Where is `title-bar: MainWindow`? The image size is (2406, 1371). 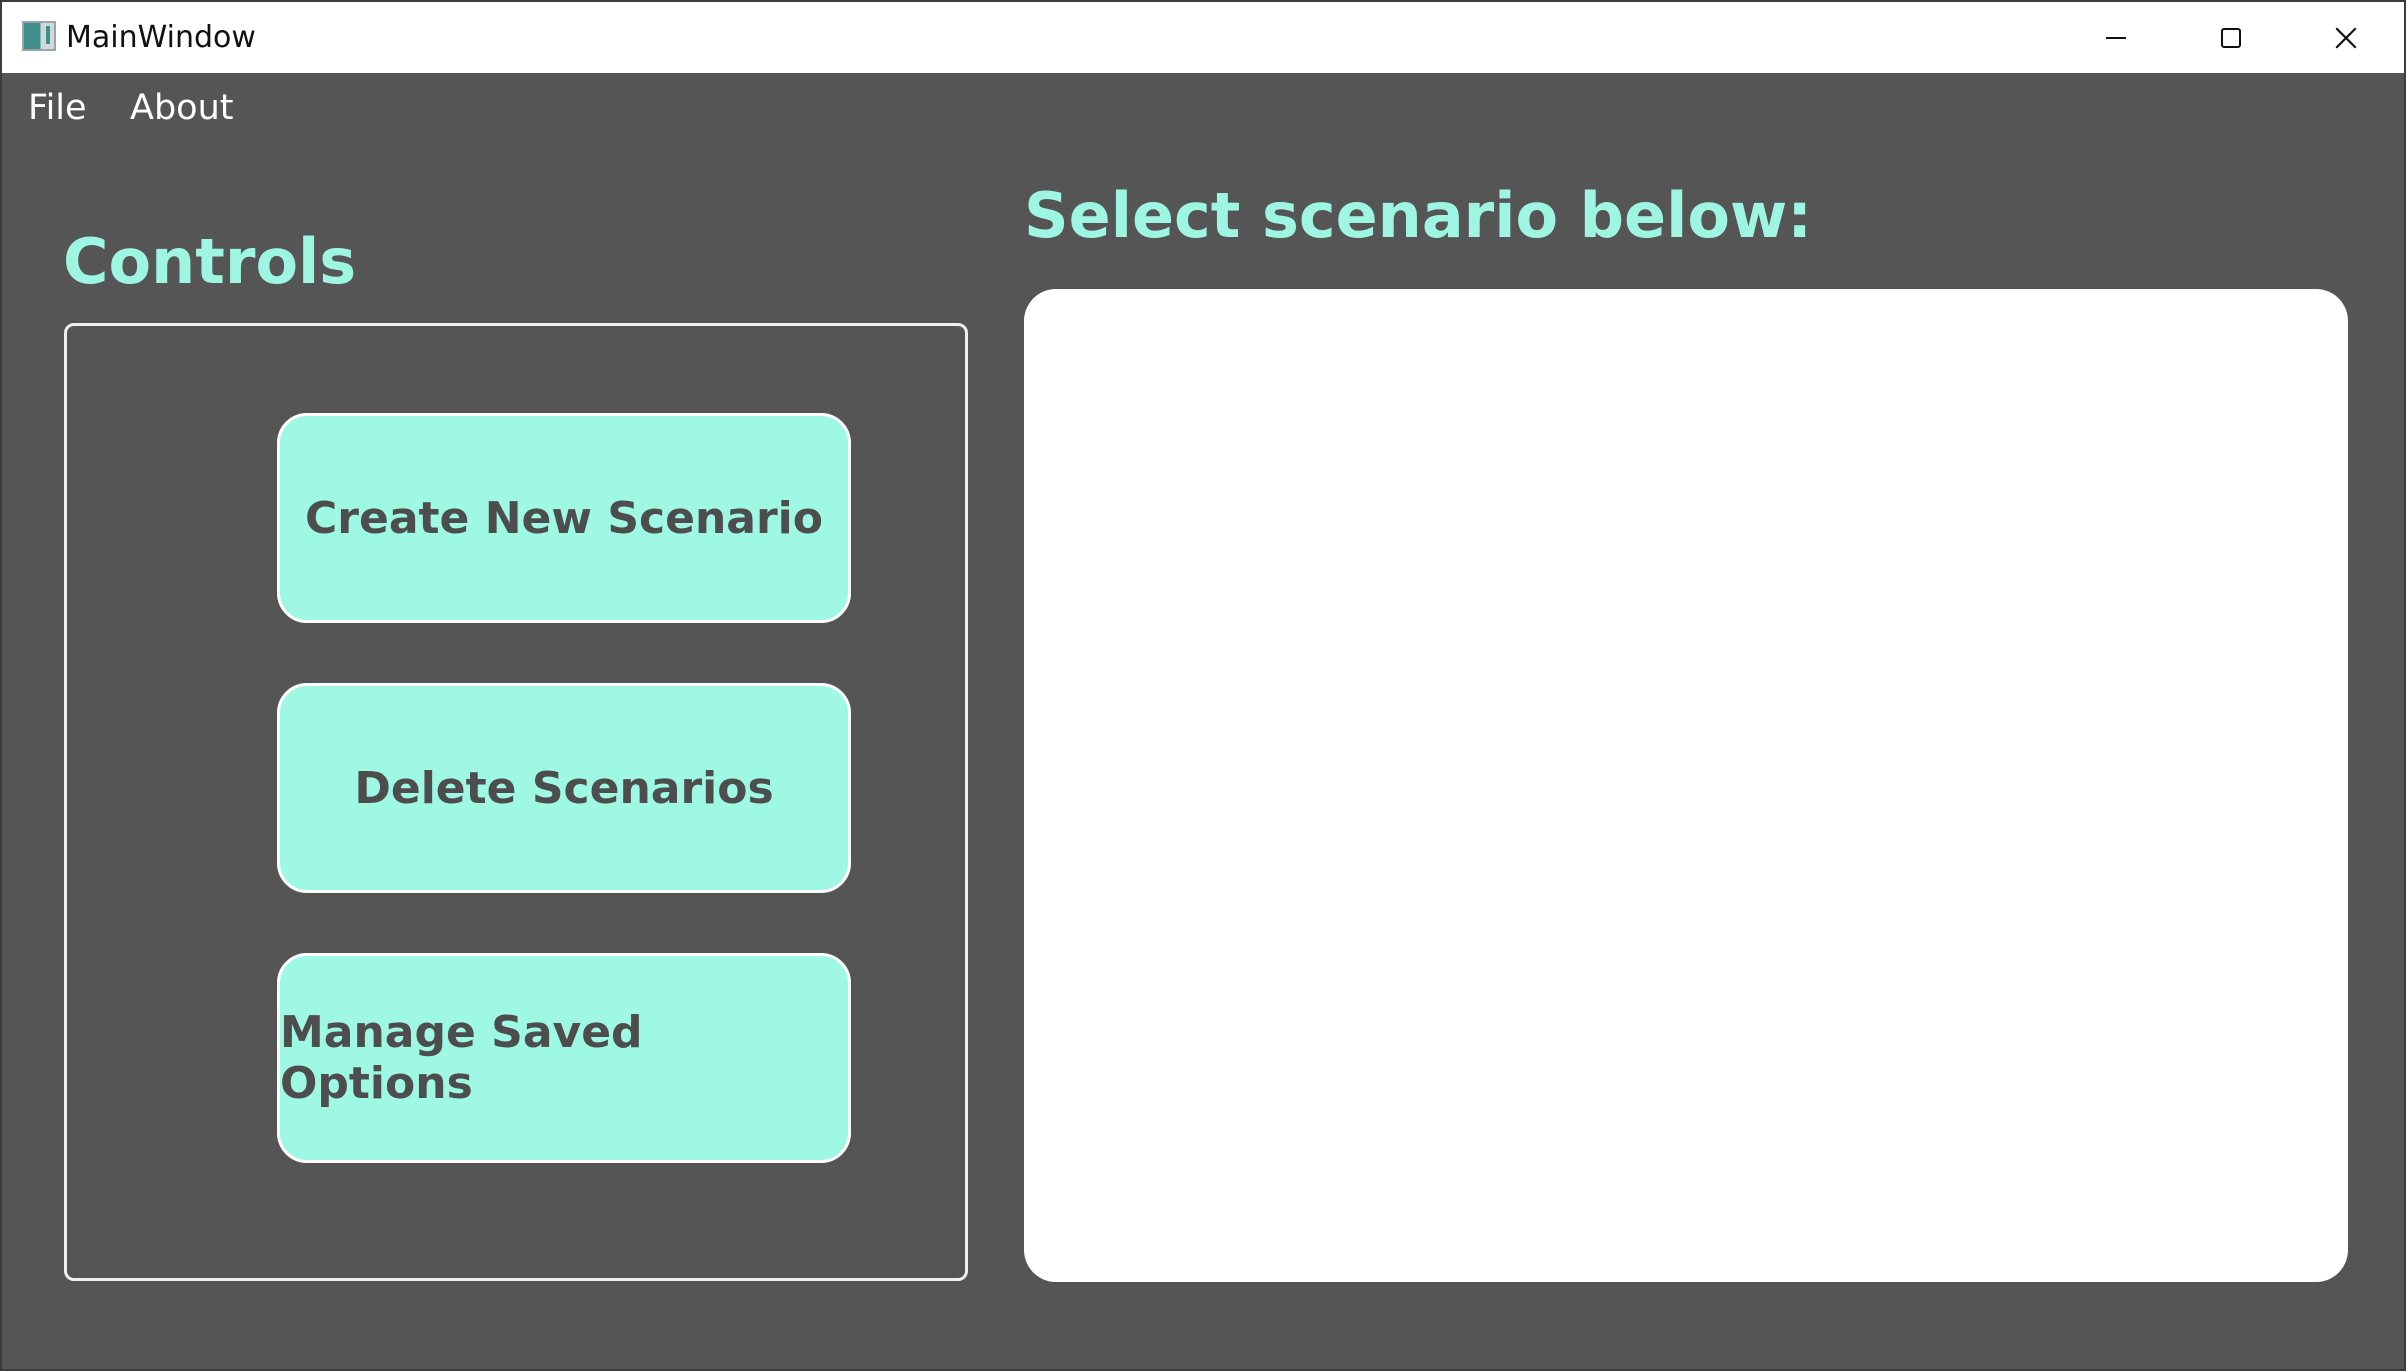
title-bar: MainWindow is located at coordinates (1203, 37).